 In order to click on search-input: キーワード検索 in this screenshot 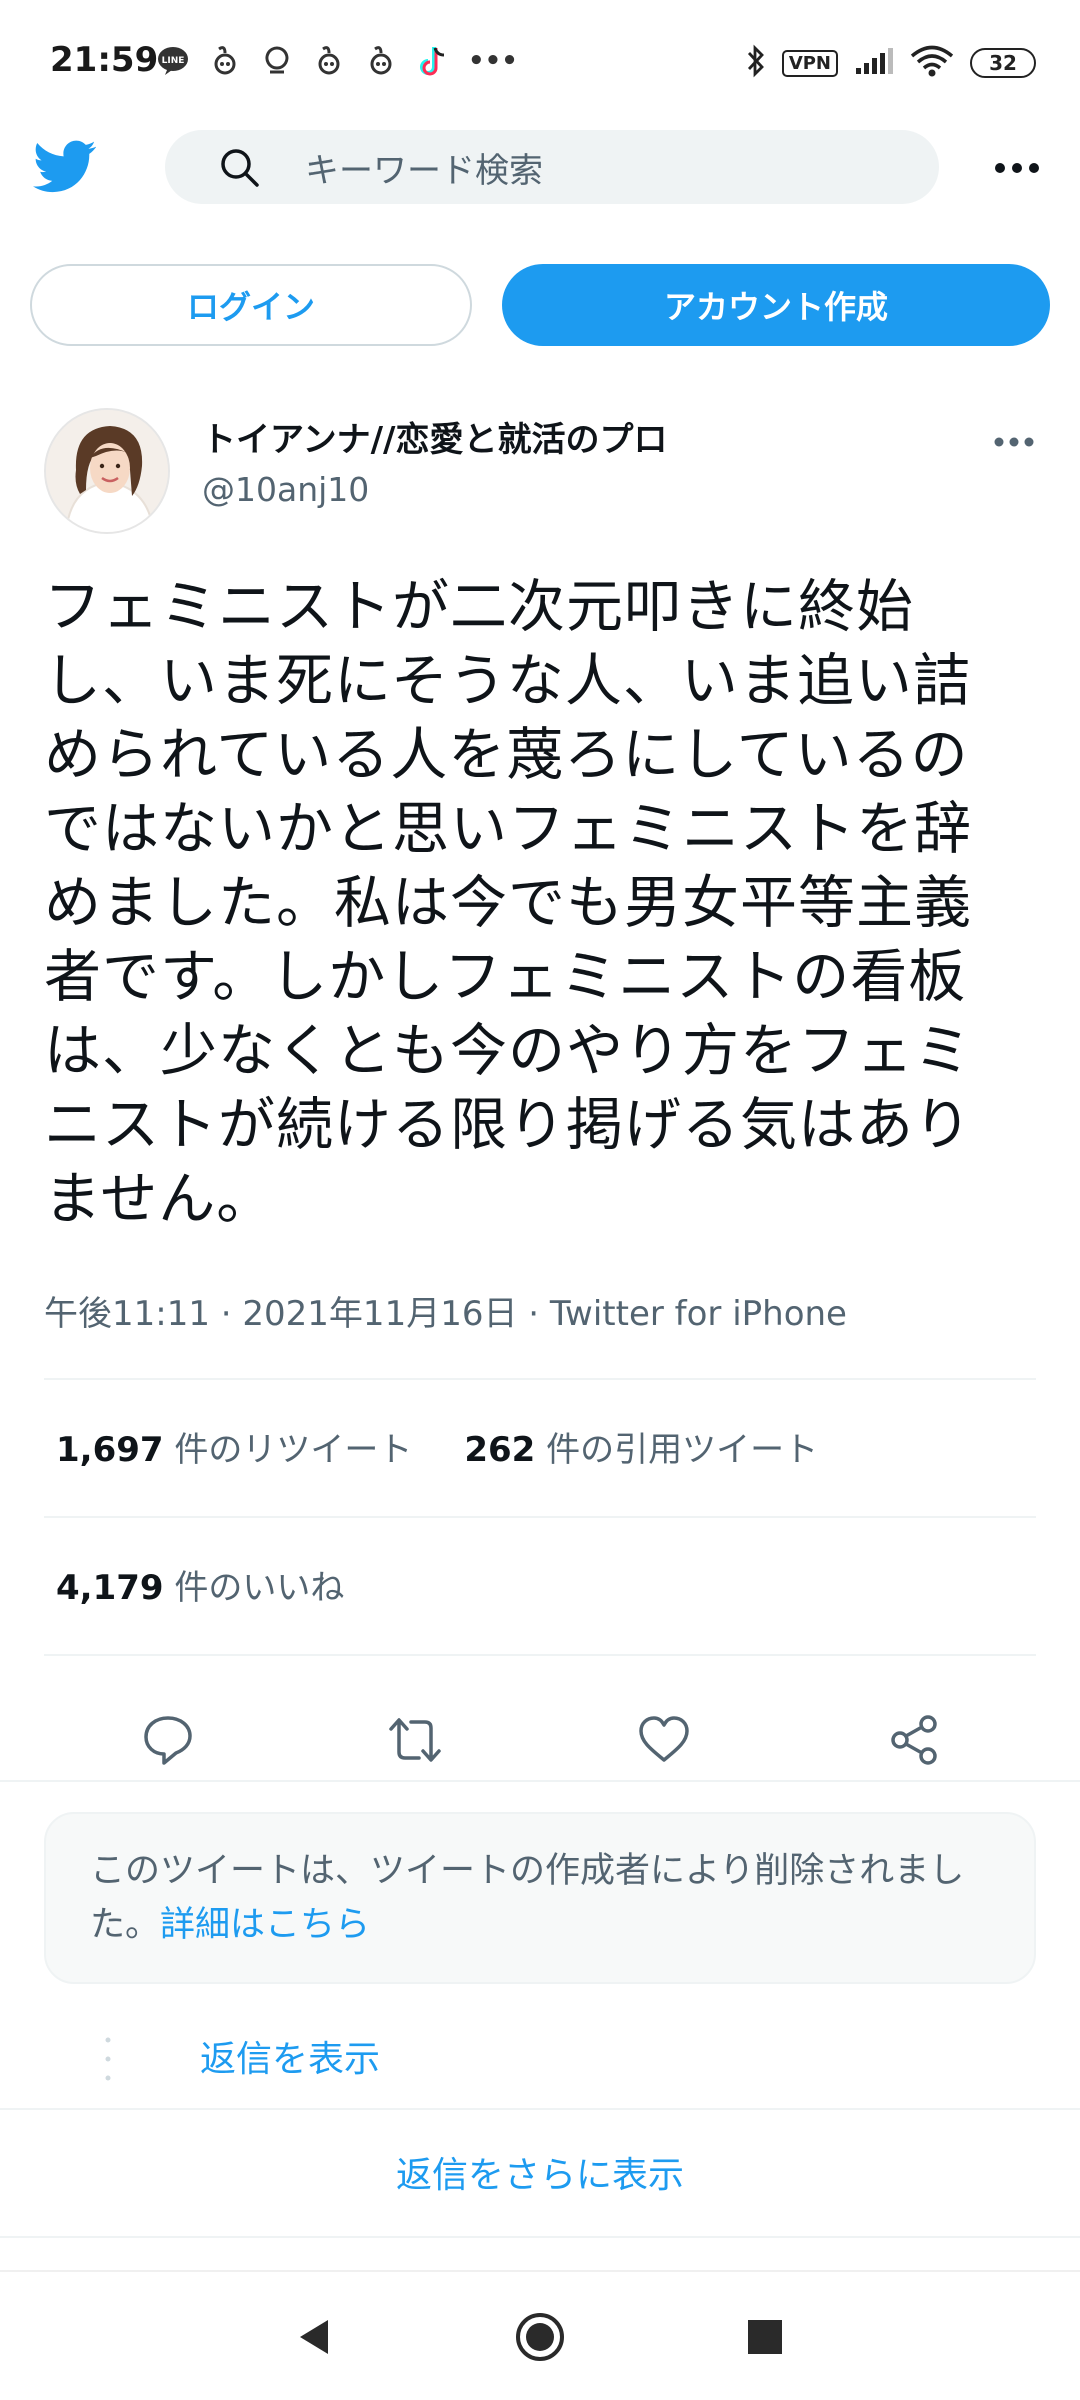, I will do `click(424, 167)`.